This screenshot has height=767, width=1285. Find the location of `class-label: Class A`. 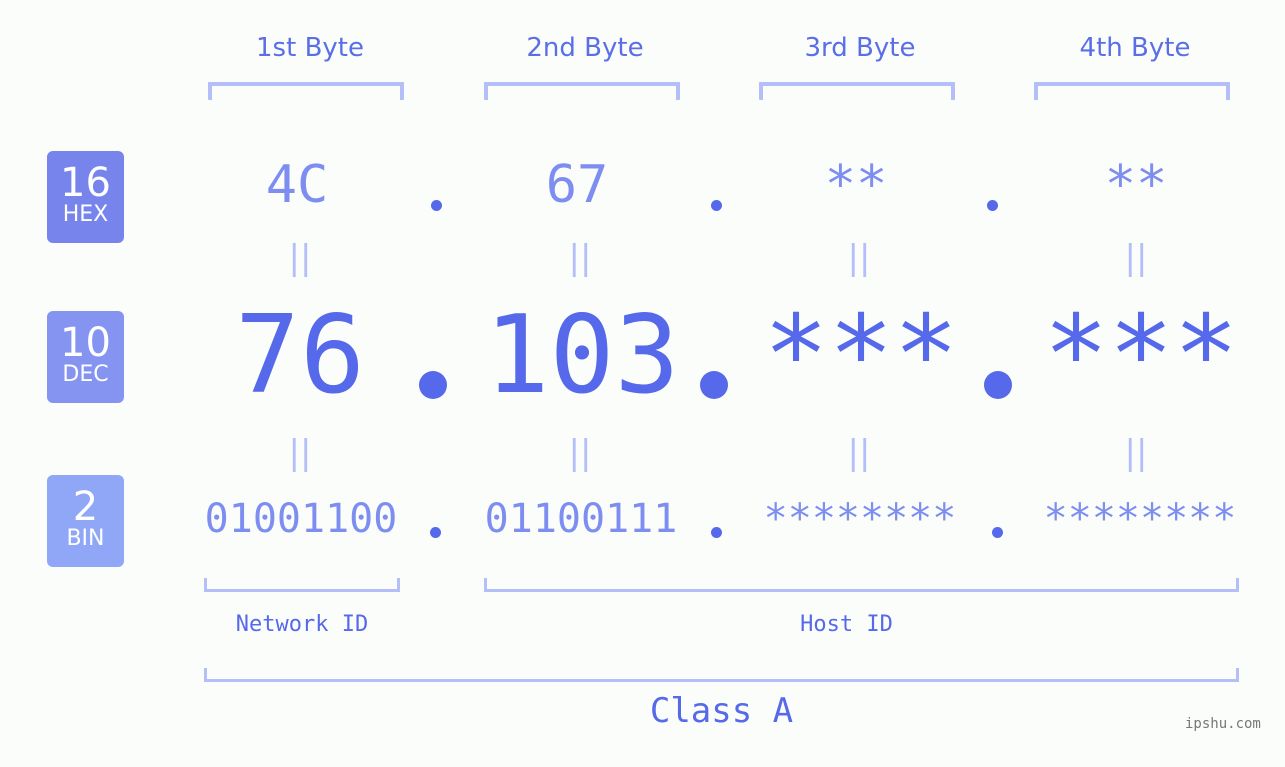

class-label: Class A is located at coordinates (721, 711).